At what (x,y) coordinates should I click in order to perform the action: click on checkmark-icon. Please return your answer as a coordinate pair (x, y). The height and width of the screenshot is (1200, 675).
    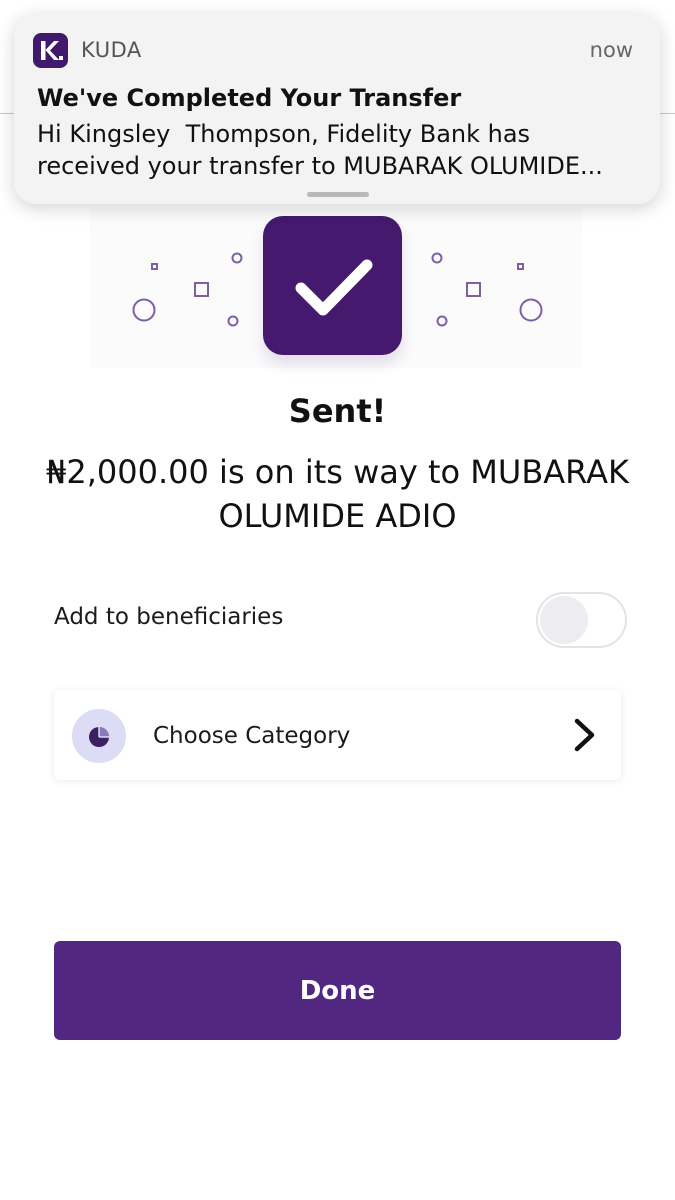
    Looking at the image, I should click on (334, 287).